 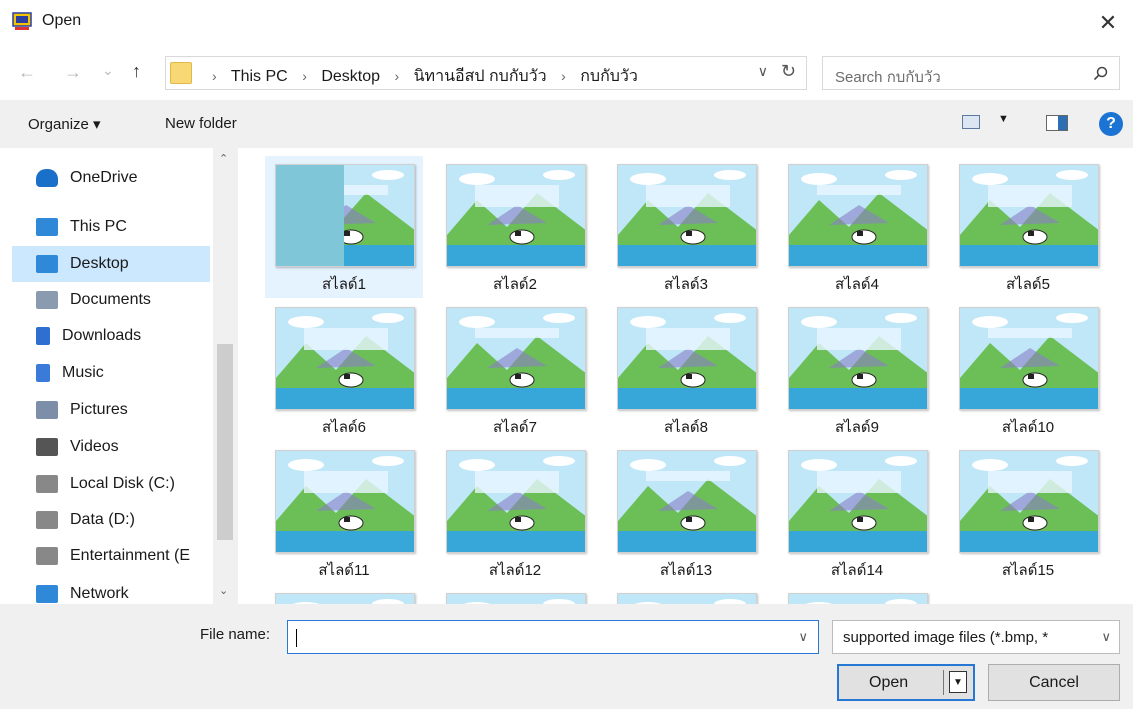 What do you see at coordinates (112, 227) in the screenshot?
I see `sidebar-item-this-pc: This PC` at bounding box center [112, 227].